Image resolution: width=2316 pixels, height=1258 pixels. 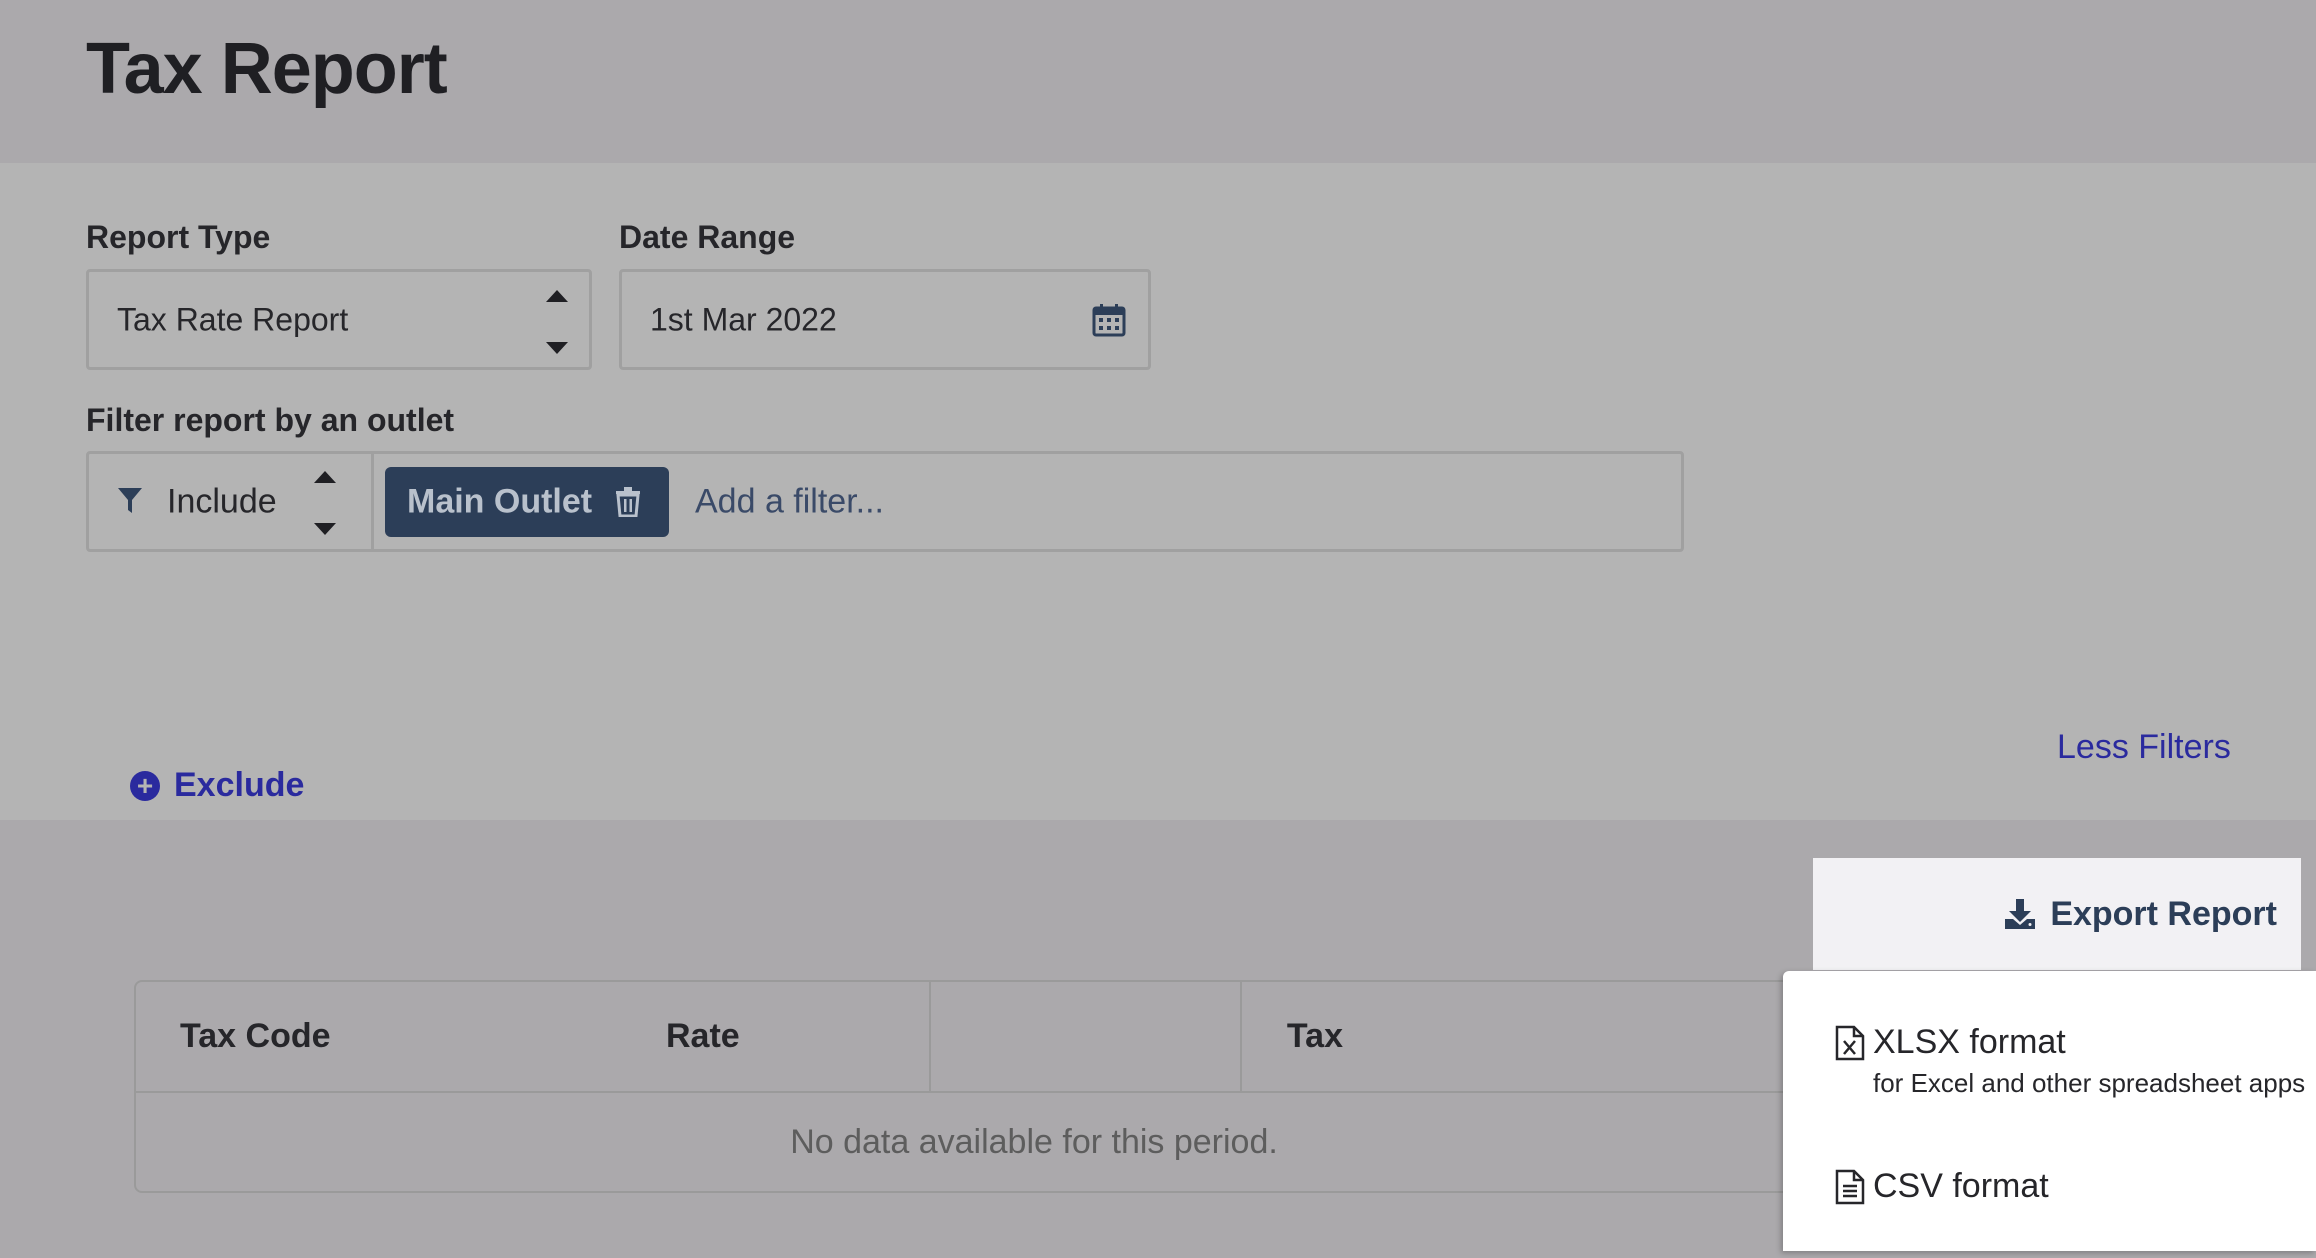 What do you see at coordinates (2089, 1083) in the screenshot?
I see `menu-item-xlsx-sublabel: for Excel and other spreadsheet apps` at bounding box center [2089, 1083].